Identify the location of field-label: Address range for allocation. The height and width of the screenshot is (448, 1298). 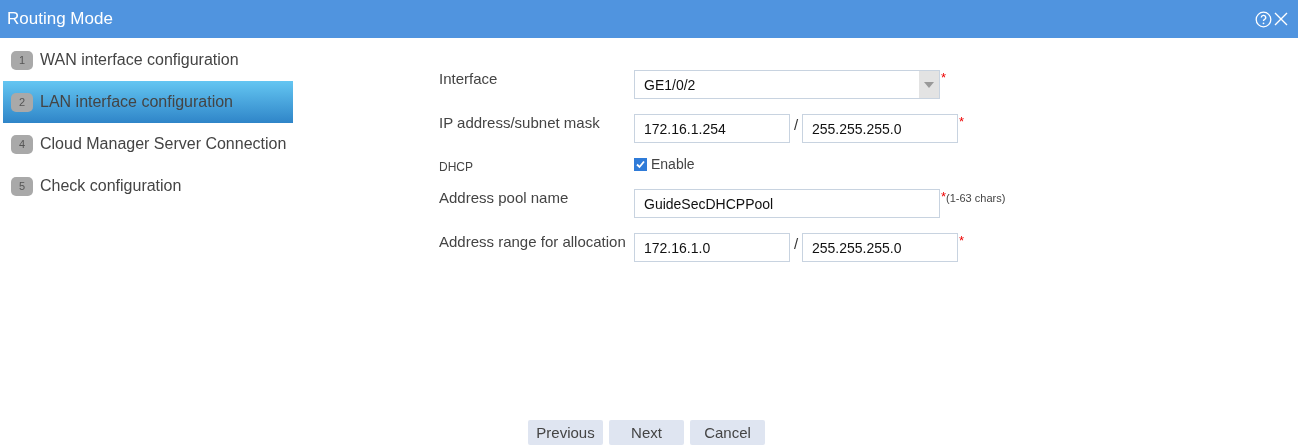
(533, 241).